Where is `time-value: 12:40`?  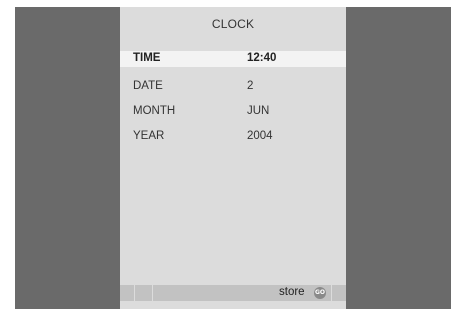 time-value: 12:40 is located at coordinates (262, 58).